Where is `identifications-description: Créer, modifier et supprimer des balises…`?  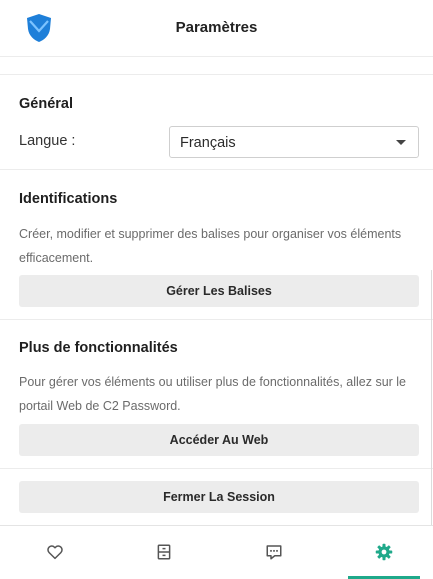
identifications-description: Créer, modifier et supprimer des balises… is located at coordinates (210, 246).